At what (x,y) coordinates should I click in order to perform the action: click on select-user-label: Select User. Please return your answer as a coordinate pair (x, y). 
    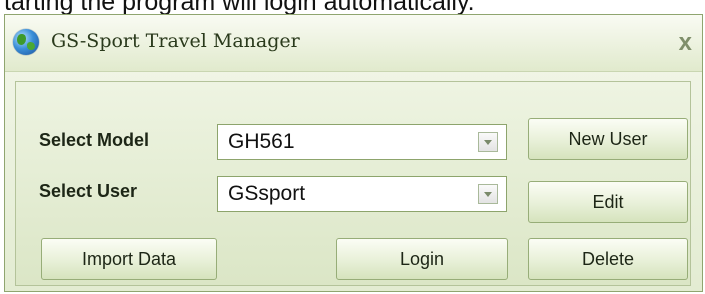
    Looking at the image, I should click on (88, 191).